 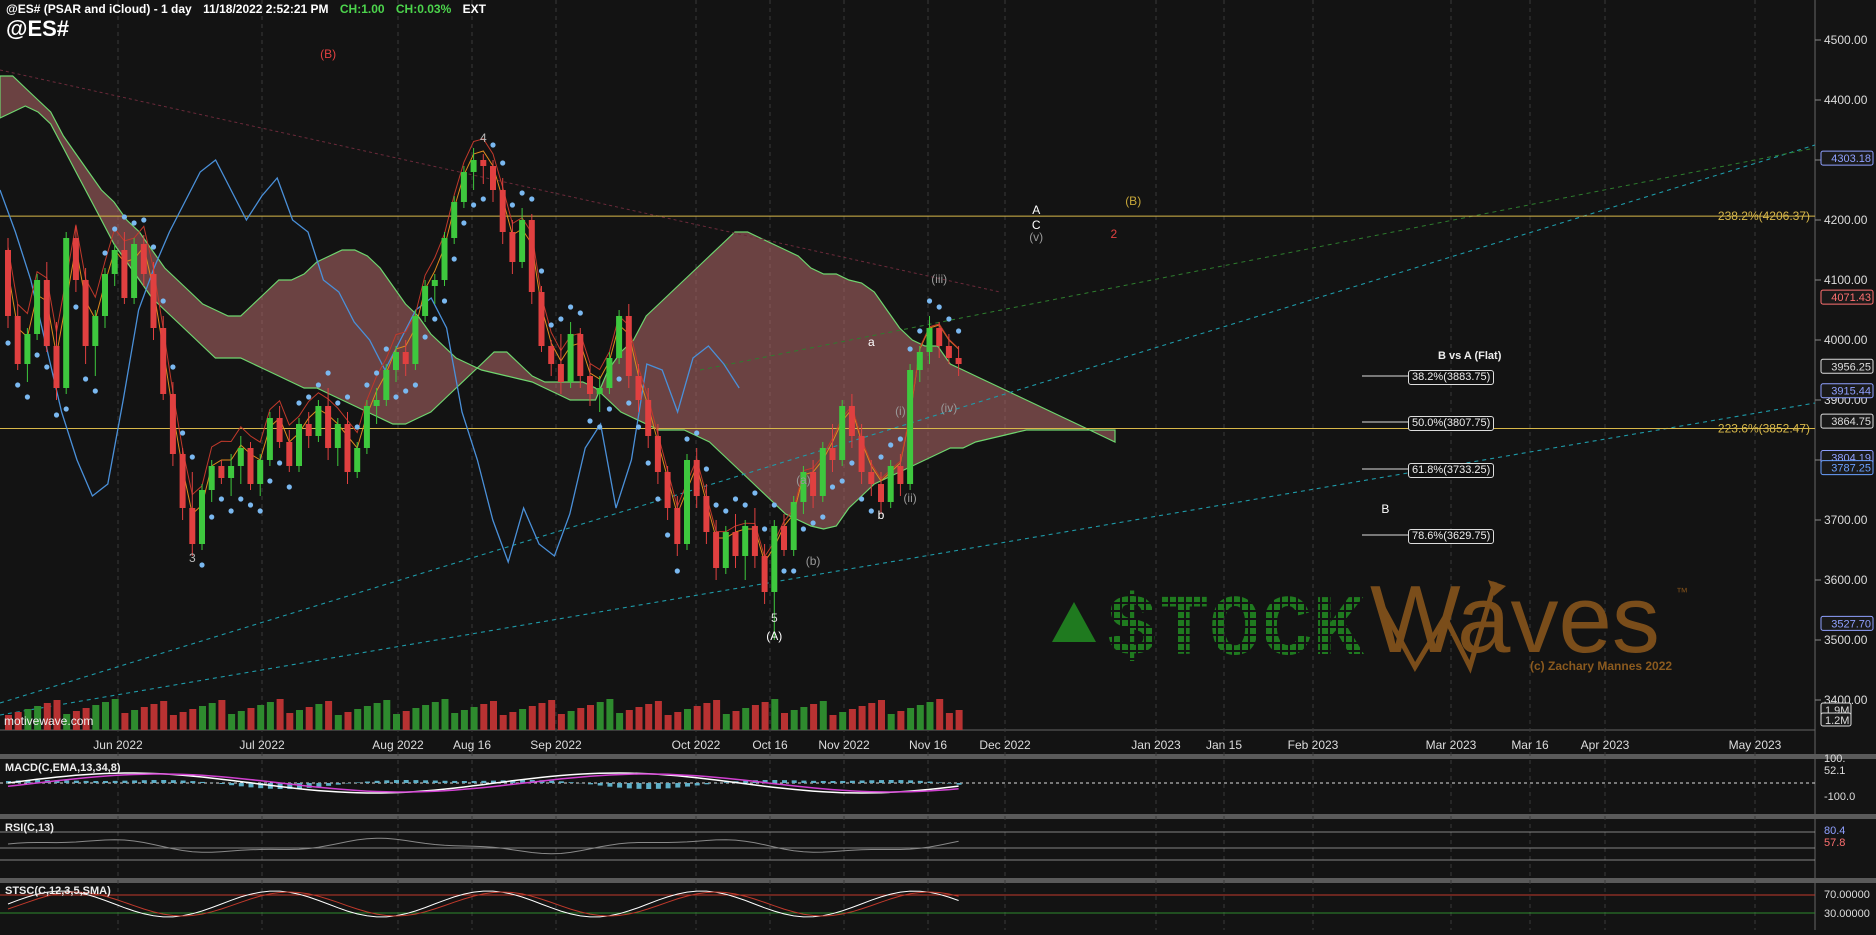 I want to click on stoch-label: STSC(C,12,3,5,SMA), so click(x=58, y=891).